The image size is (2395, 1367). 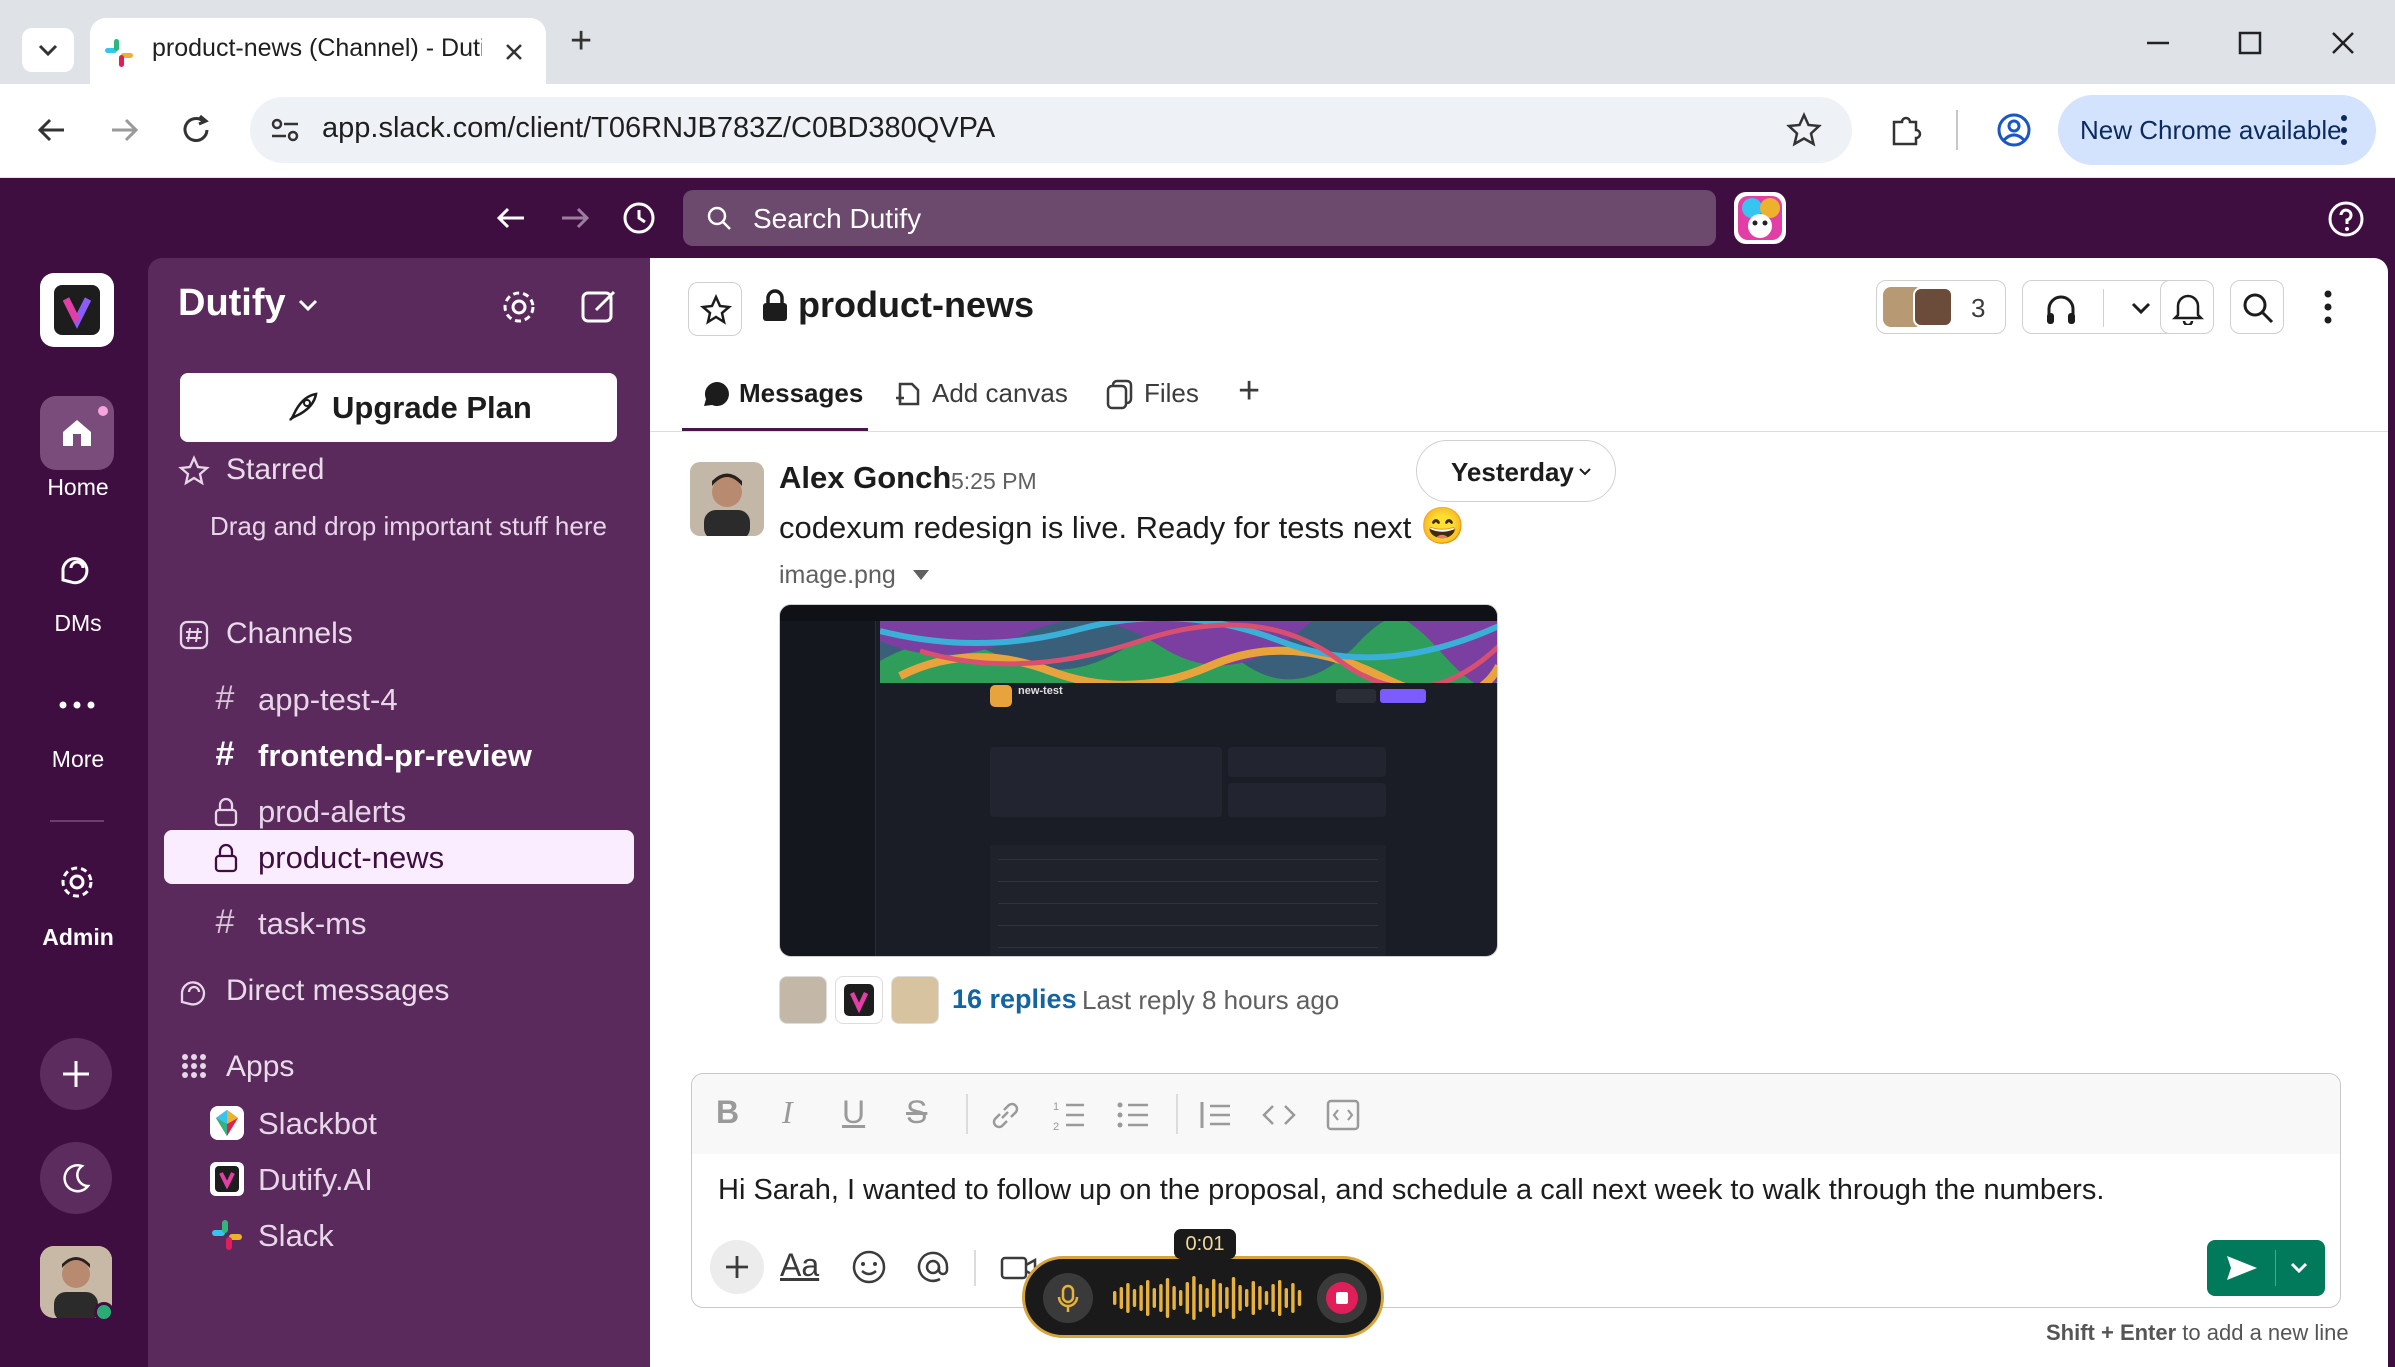 What do you see at coordinates (837, 575) in the screenshot?
I see `attachment-filename: image.png` at bounding box center [837, 575].